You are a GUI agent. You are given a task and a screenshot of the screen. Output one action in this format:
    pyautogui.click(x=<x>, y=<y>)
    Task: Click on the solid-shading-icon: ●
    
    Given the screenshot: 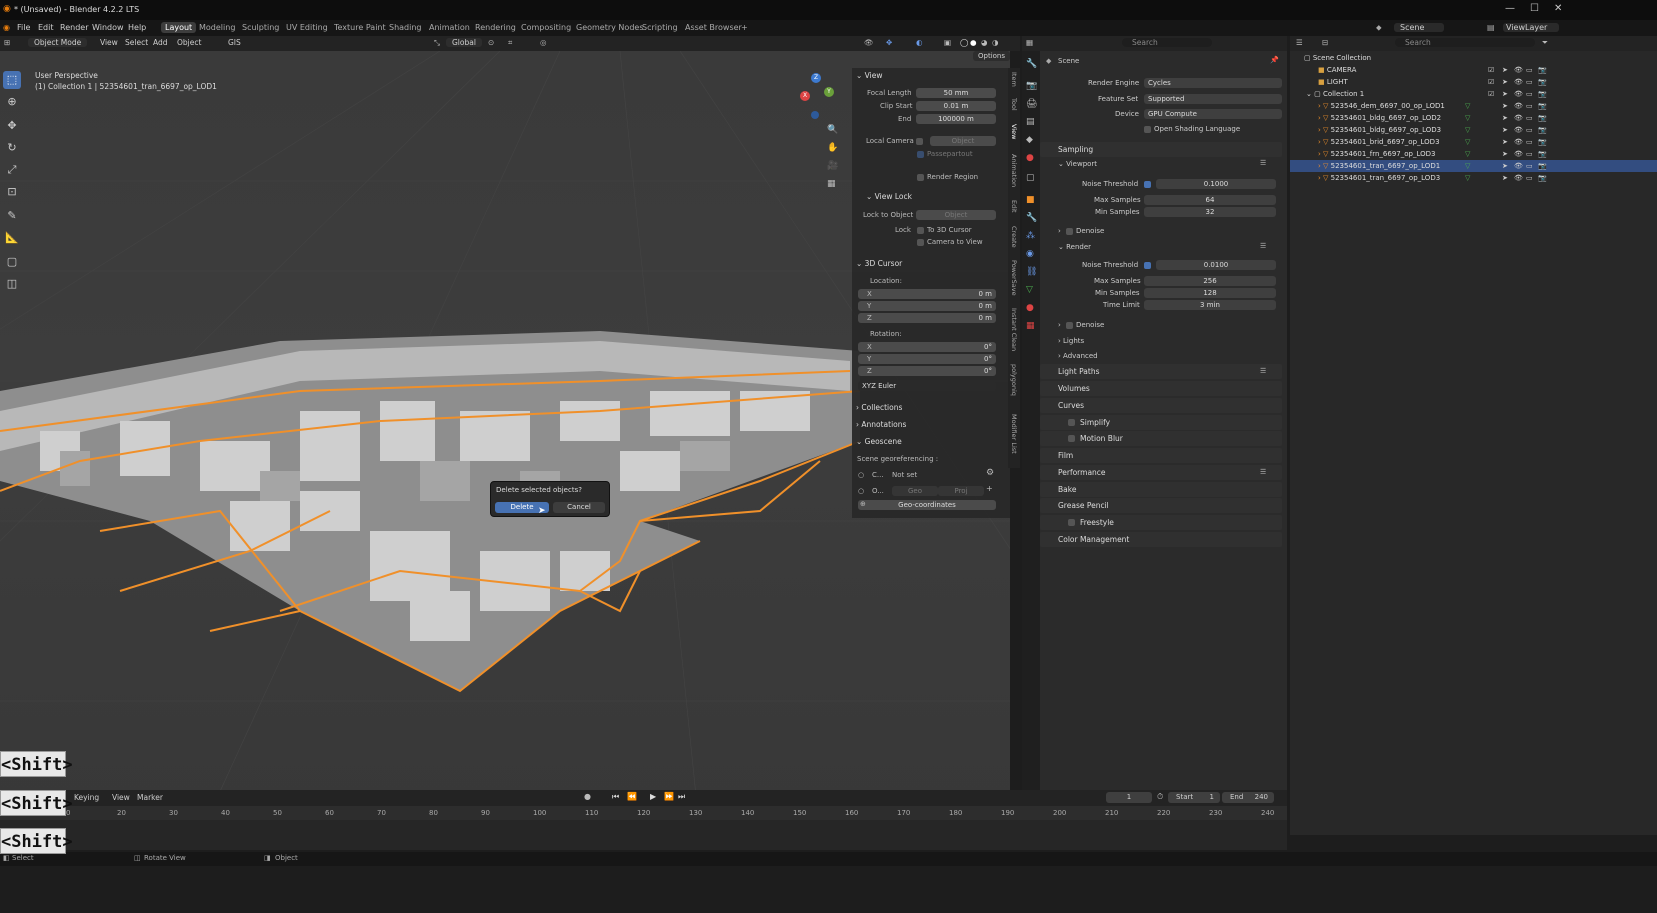 What is the action you would take?
    pyautogui.click(x=973, y=42)
    